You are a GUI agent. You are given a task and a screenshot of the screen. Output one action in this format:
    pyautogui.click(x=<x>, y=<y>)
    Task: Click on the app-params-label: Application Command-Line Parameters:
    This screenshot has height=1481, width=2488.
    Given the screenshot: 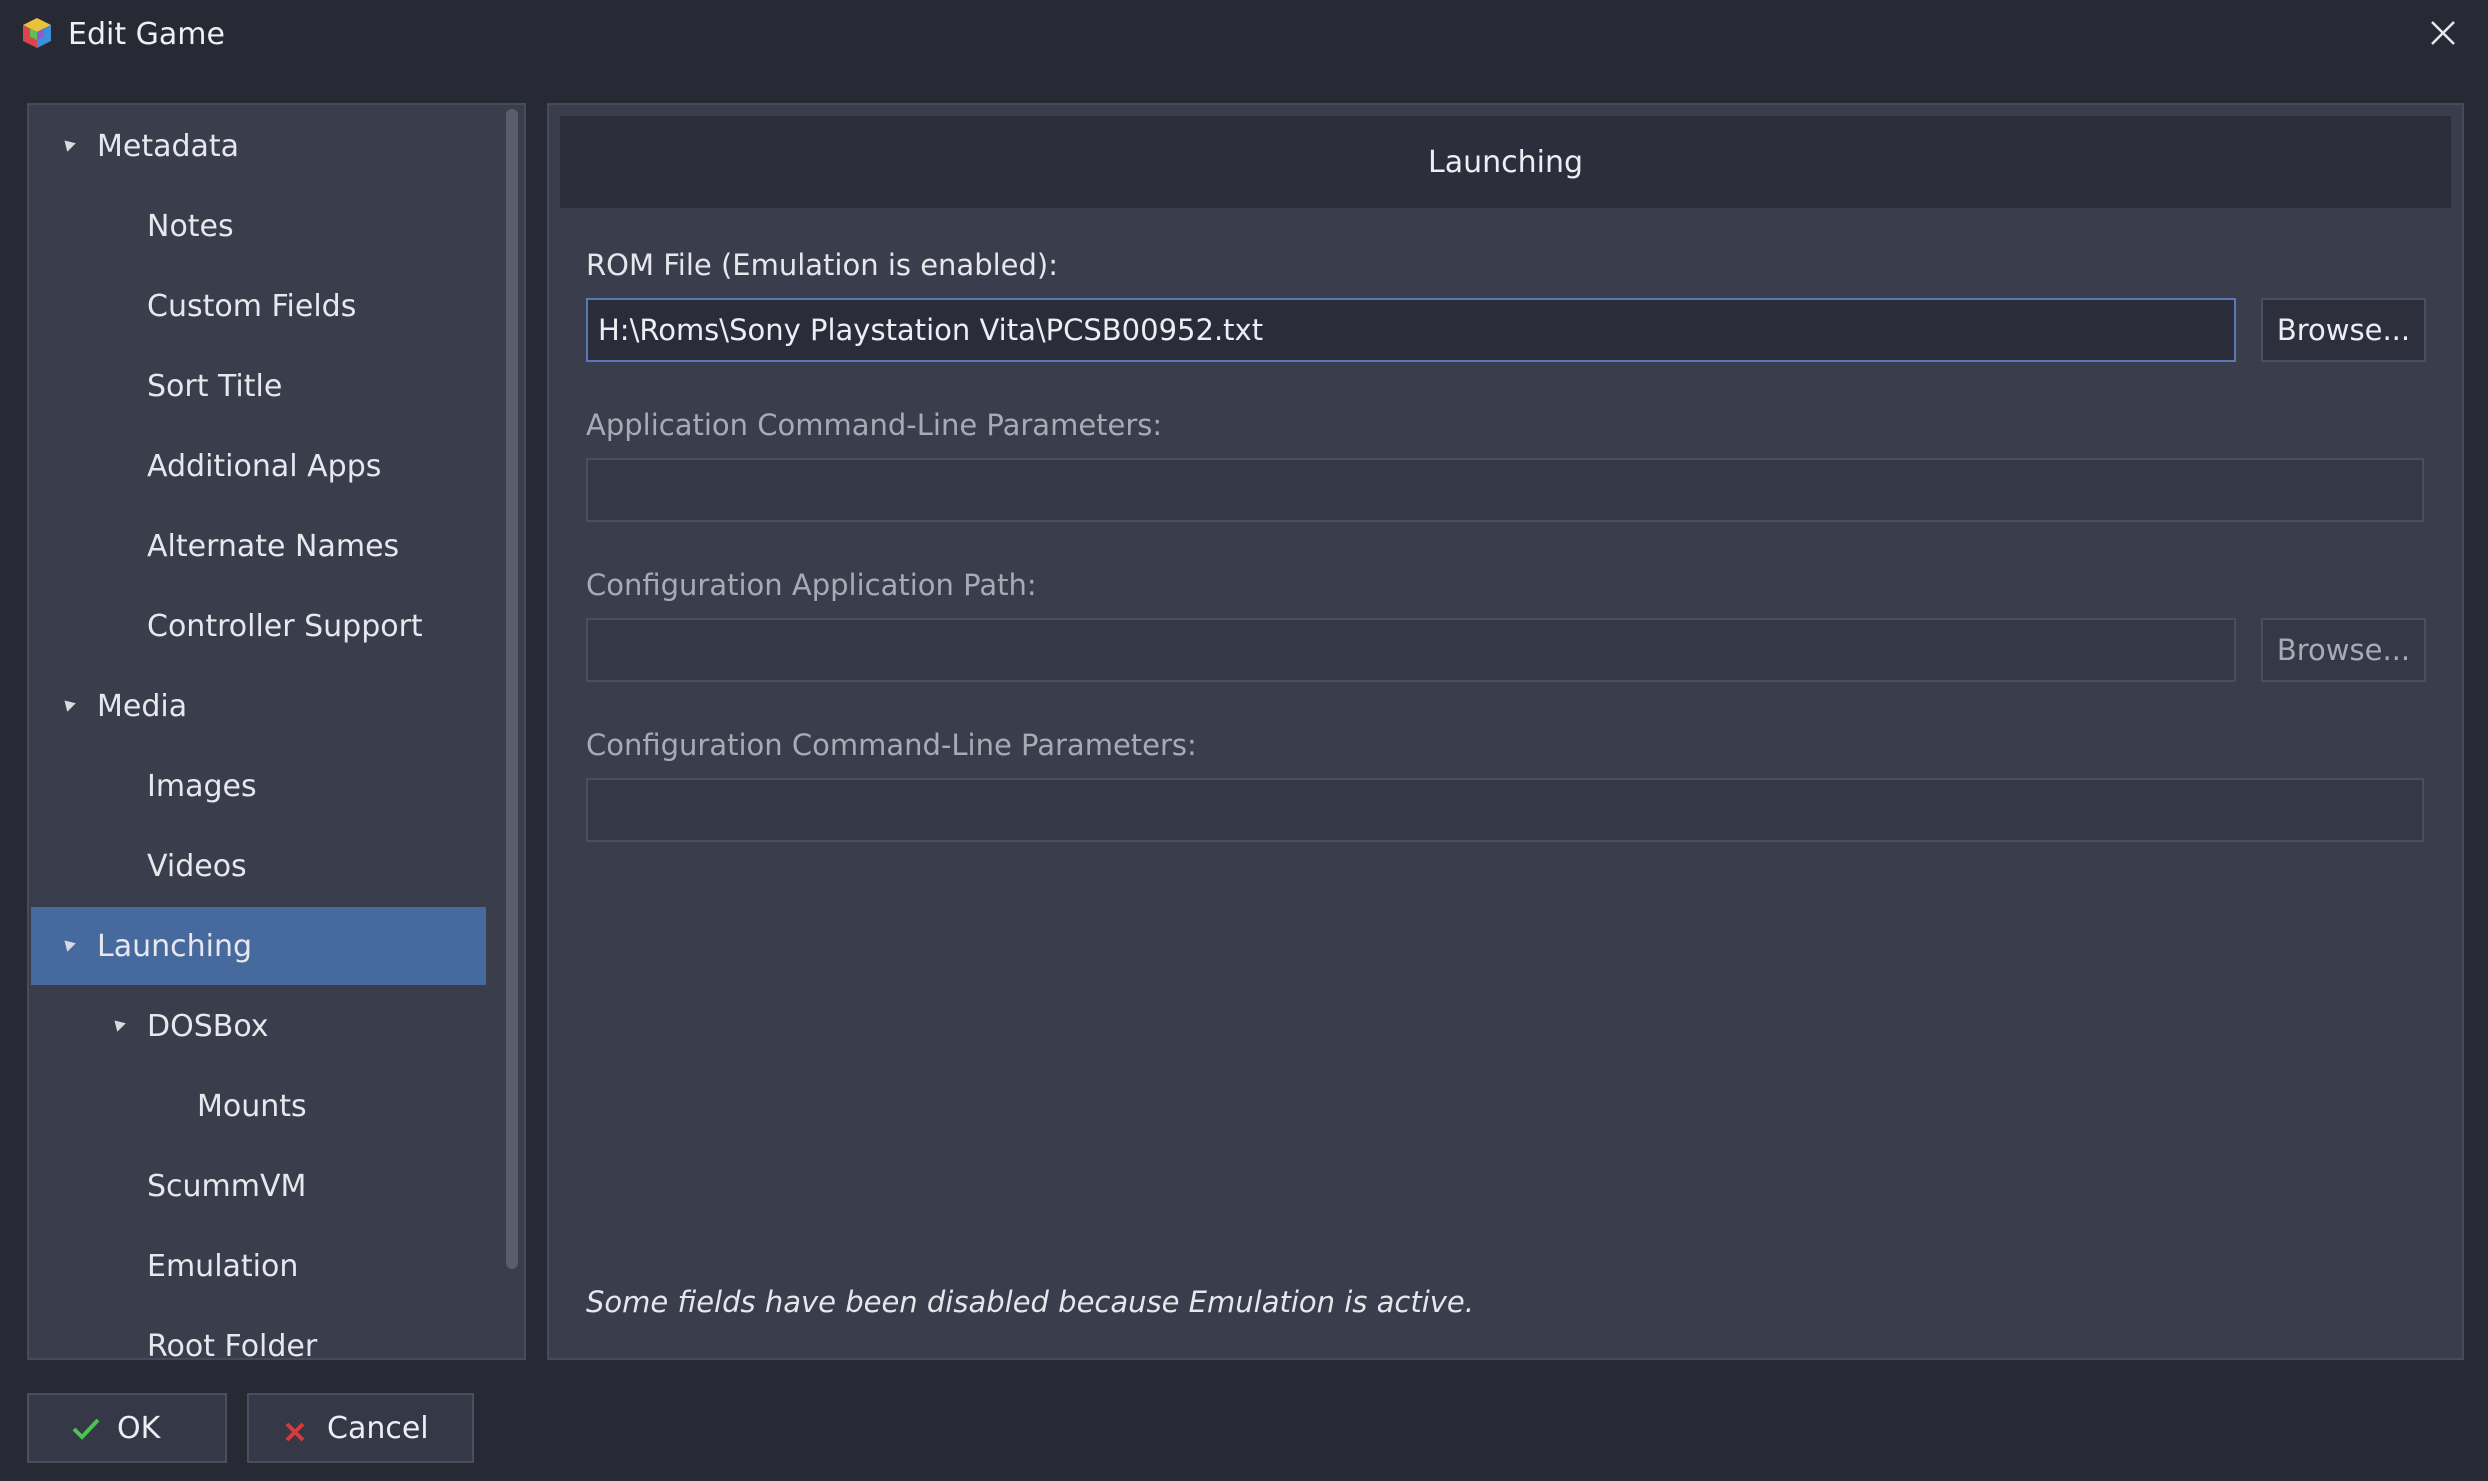 What is the action you would take?
    pyautogui.click(x=874, y=425)
    